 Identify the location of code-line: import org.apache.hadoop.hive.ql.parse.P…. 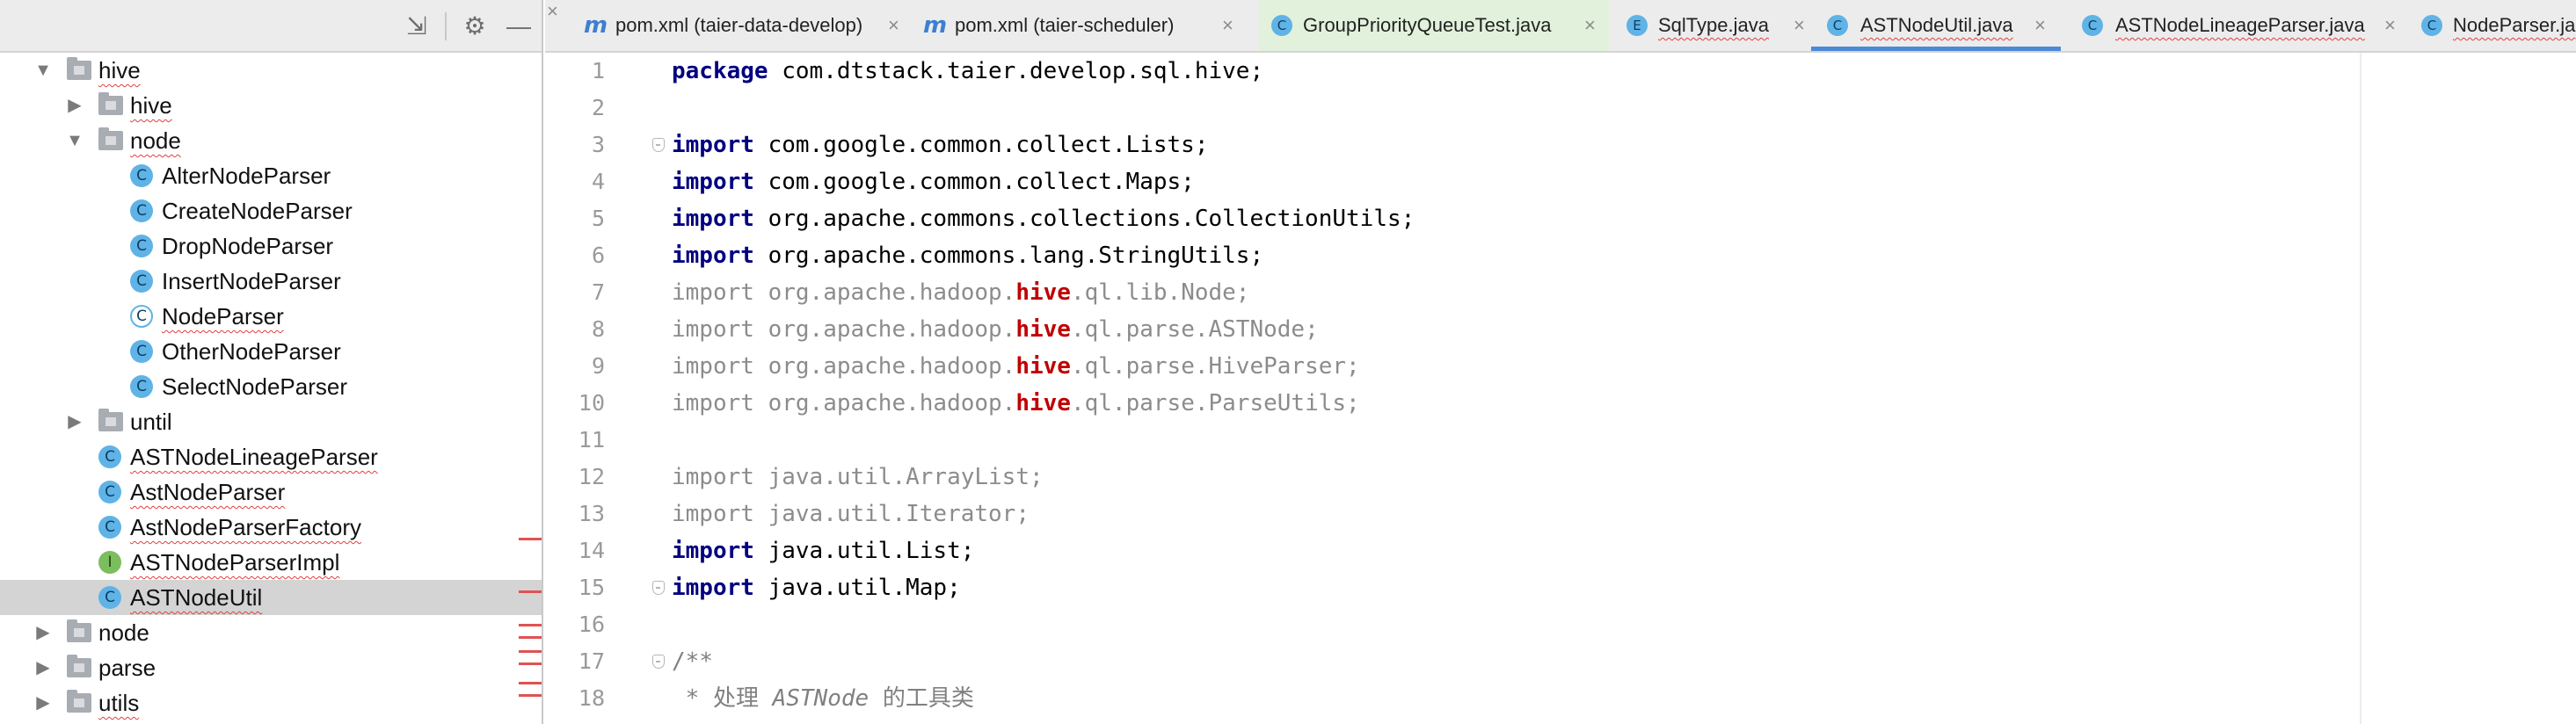
(1016, 404).